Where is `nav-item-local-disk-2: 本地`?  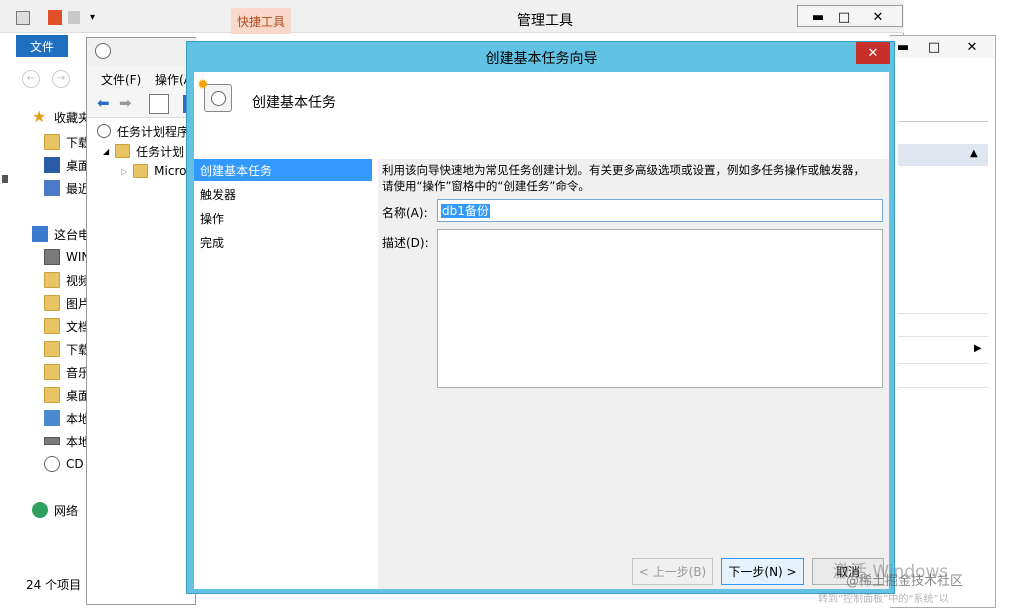 nav-item-local-disk-2: 本地 is located at coordinates (66, 441).